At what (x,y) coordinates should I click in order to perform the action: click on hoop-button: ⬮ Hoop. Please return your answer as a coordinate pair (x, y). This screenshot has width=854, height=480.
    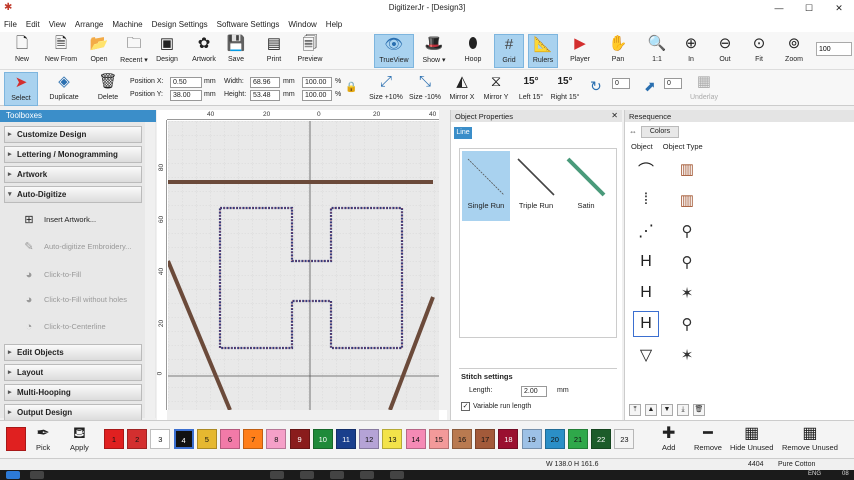
    Looking at the image, I should click on (473, 51).